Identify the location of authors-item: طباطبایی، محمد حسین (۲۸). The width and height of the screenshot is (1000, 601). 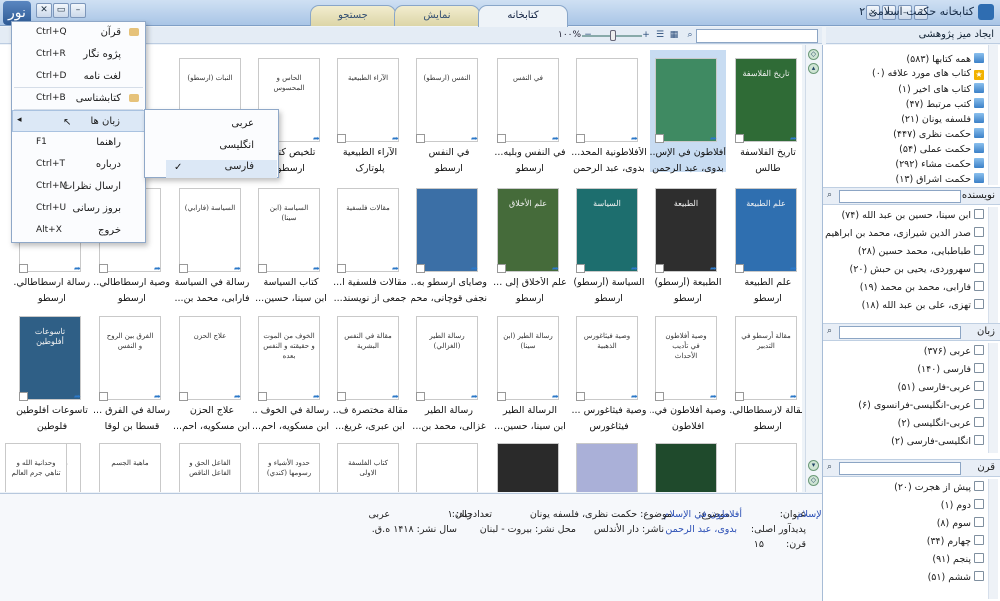
(921, 251).